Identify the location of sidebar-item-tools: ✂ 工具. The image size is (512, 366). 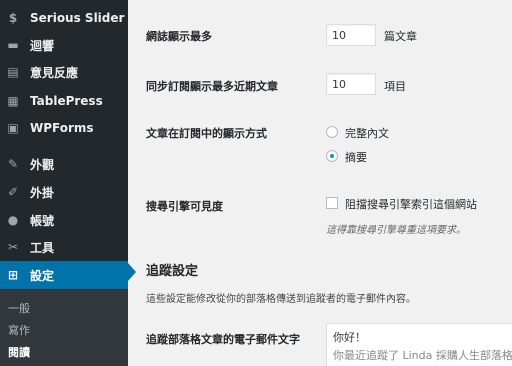
(64, 247).